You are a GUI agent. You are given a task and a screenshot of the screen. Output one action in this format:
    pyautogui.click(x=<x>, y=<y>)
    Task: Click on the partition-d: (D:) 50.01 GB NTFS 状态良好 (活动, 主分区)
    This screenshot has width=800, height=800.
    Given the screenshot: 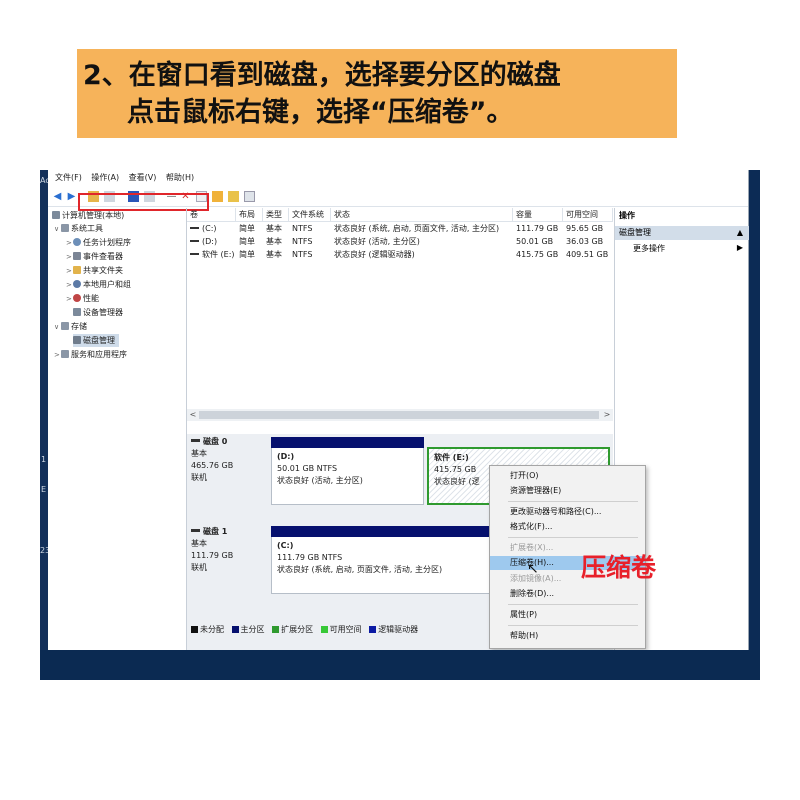 What is the action you would take?
    pyautogui.click(x=347, y=471)
    